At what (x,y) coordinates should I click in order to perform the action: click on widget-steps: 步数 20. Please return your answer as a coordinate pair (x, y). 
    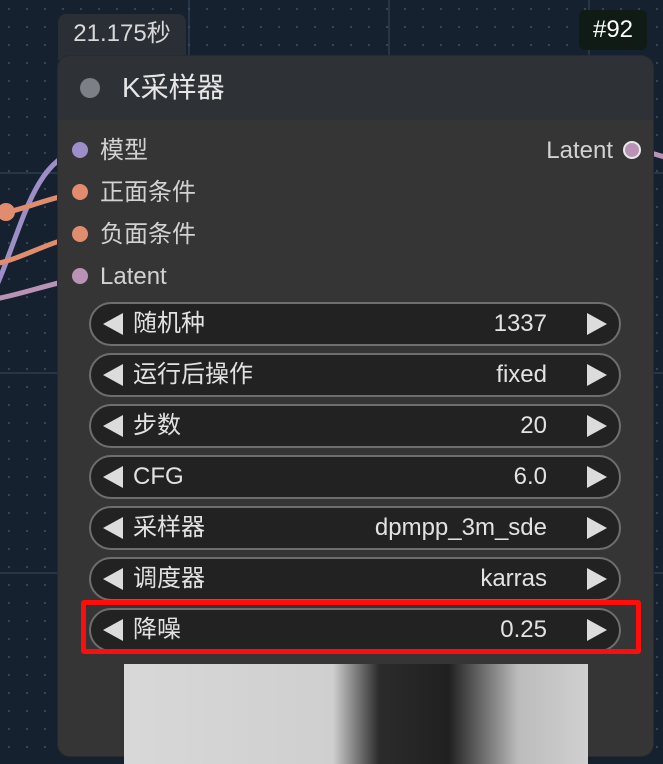
    Looking at the image, I should click on (355, 426).